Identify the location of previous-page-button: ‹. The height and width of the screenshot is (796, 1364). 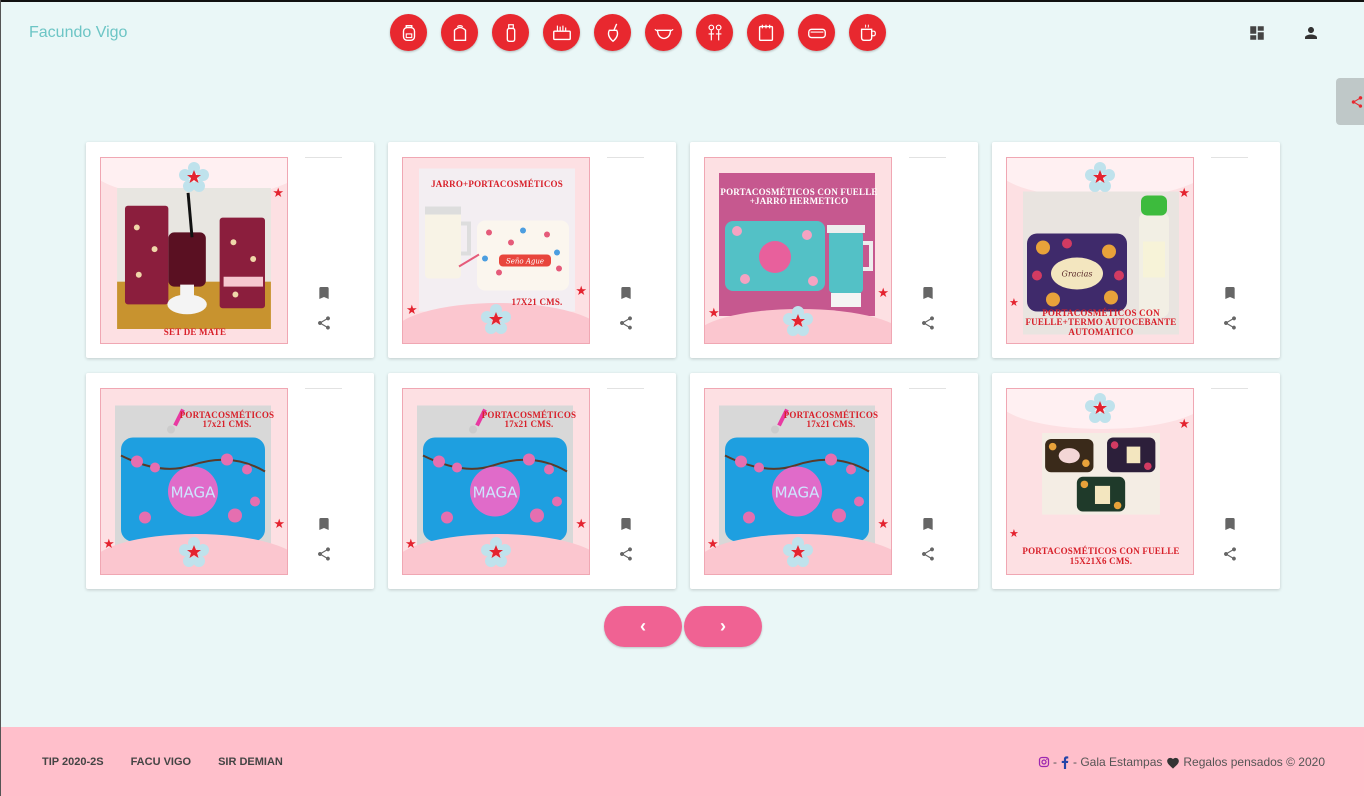
(643, 626).